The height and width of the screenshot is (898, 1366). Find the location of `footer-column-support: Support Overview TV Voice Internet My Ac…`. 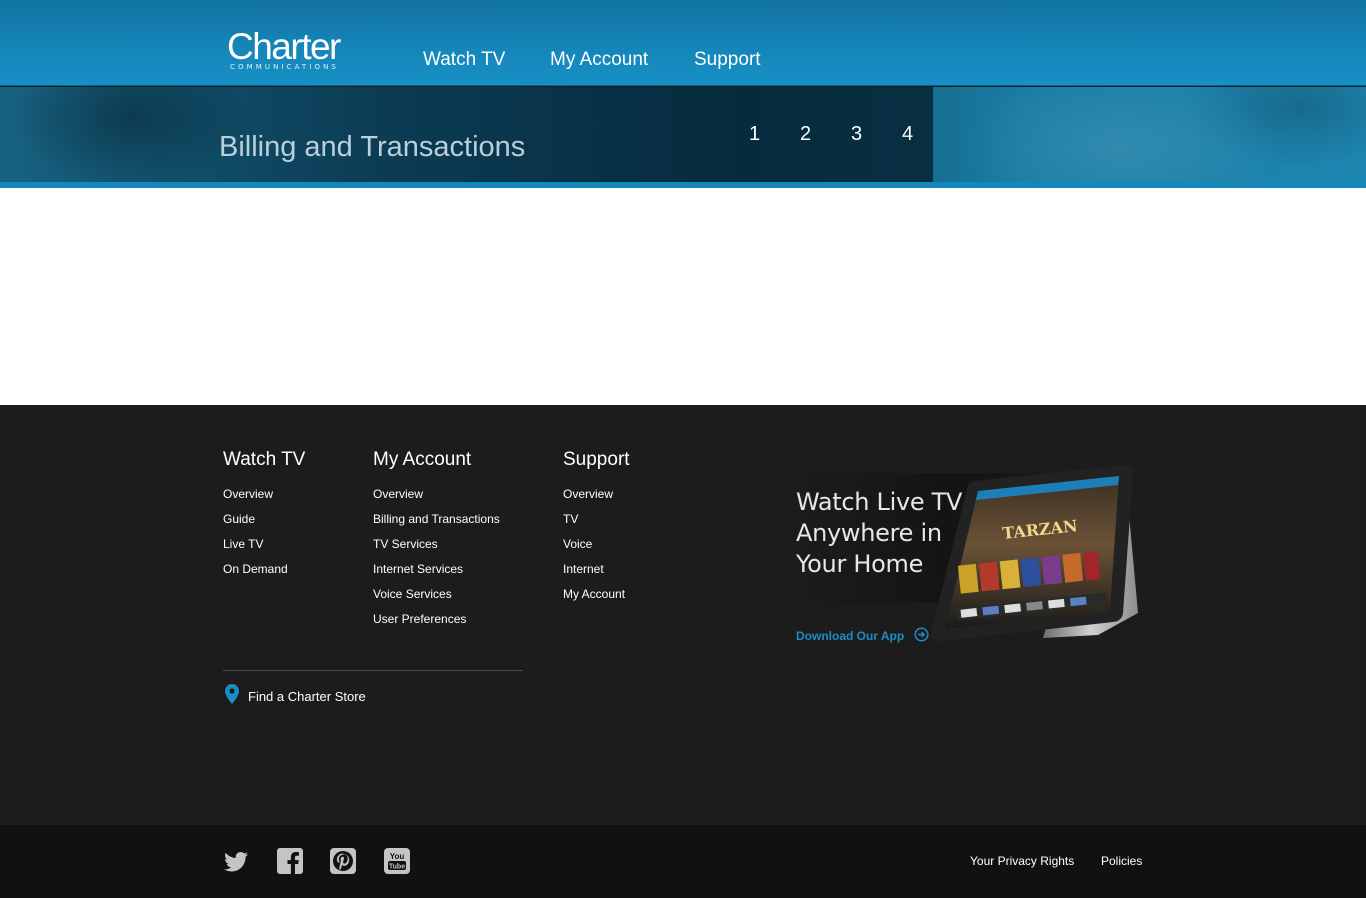

footer-column-support: Support Overview TV Voice Internet My Ac… is located at coordinates (596, 529).